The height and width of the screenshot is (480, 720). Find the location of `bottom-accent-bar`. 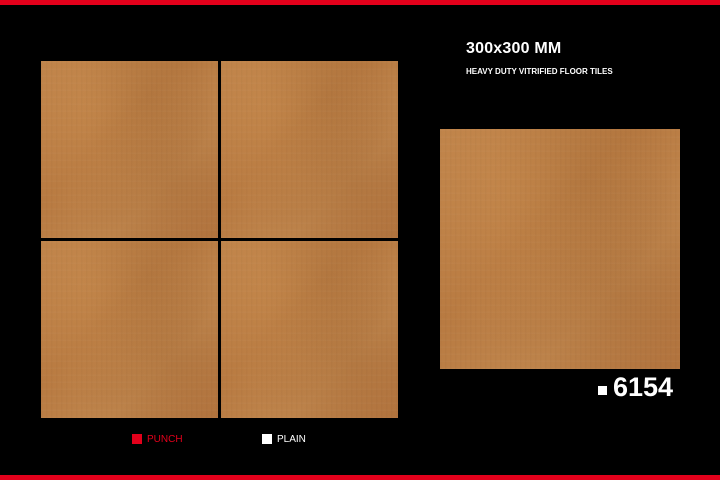

bottom-accent-bar is located at coordinates (360, 477).